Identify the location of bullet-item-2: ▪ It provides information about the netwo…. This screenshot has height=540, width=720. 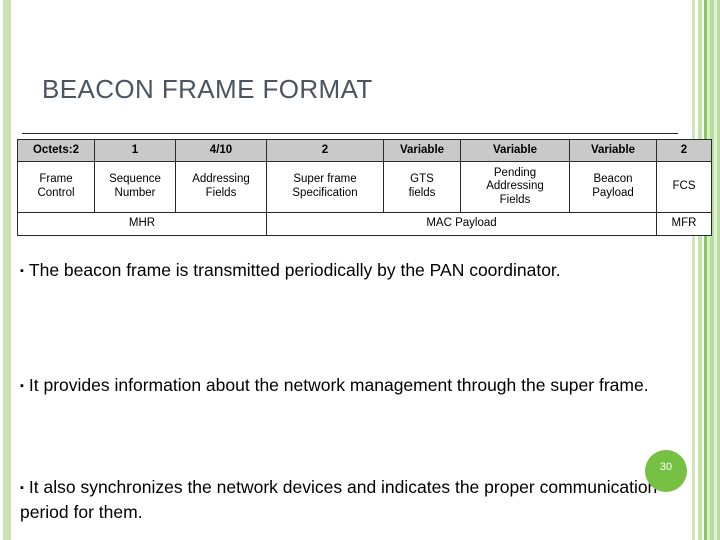
(345, 385).